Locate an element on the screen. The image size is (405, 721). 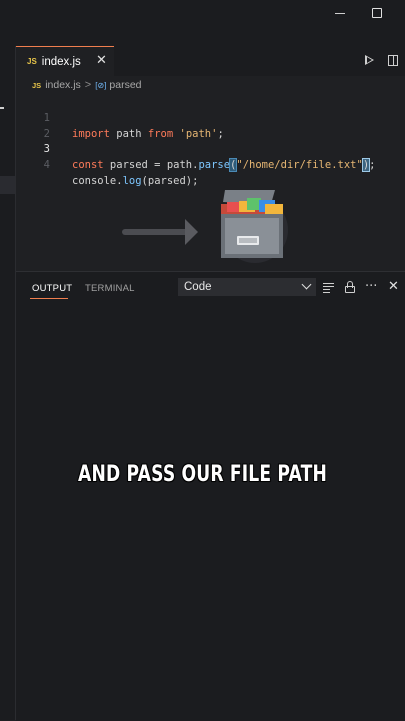
active-tab-indicator is located at coordinates (49, 298).